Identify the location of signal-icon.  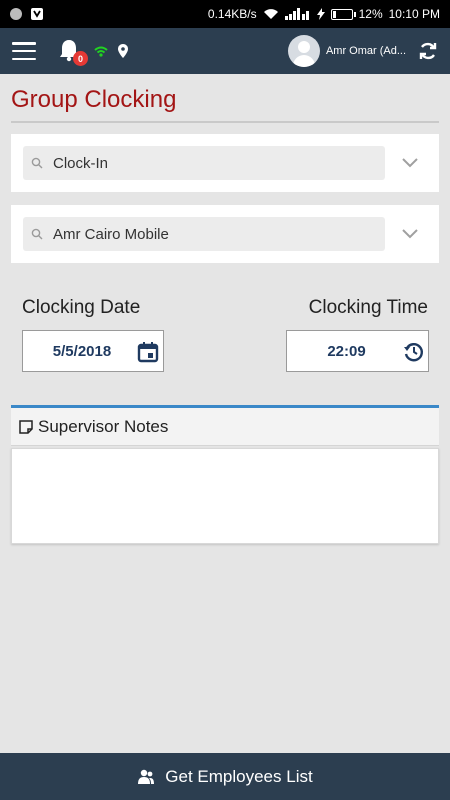
(296, 14).